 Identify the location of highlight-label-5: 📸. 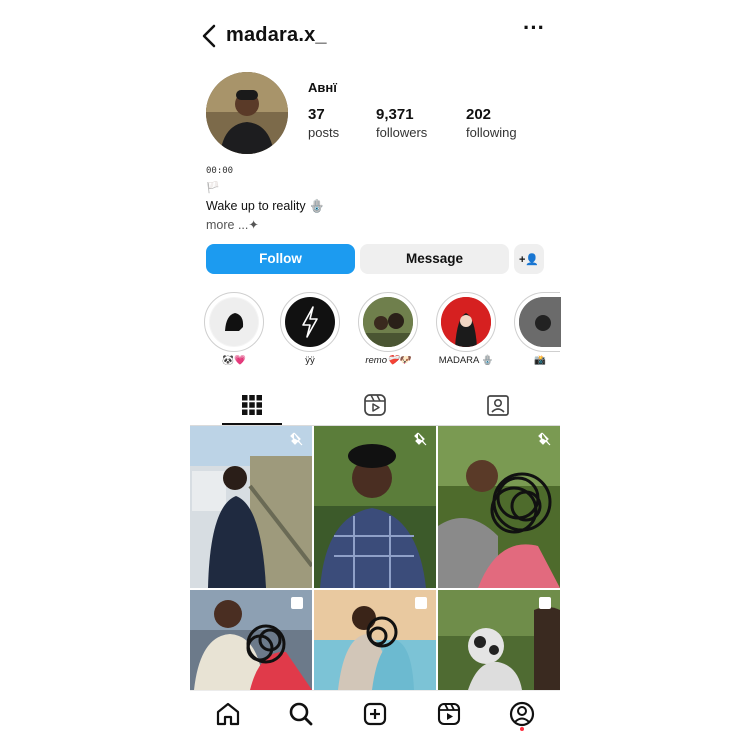
(540, 360).